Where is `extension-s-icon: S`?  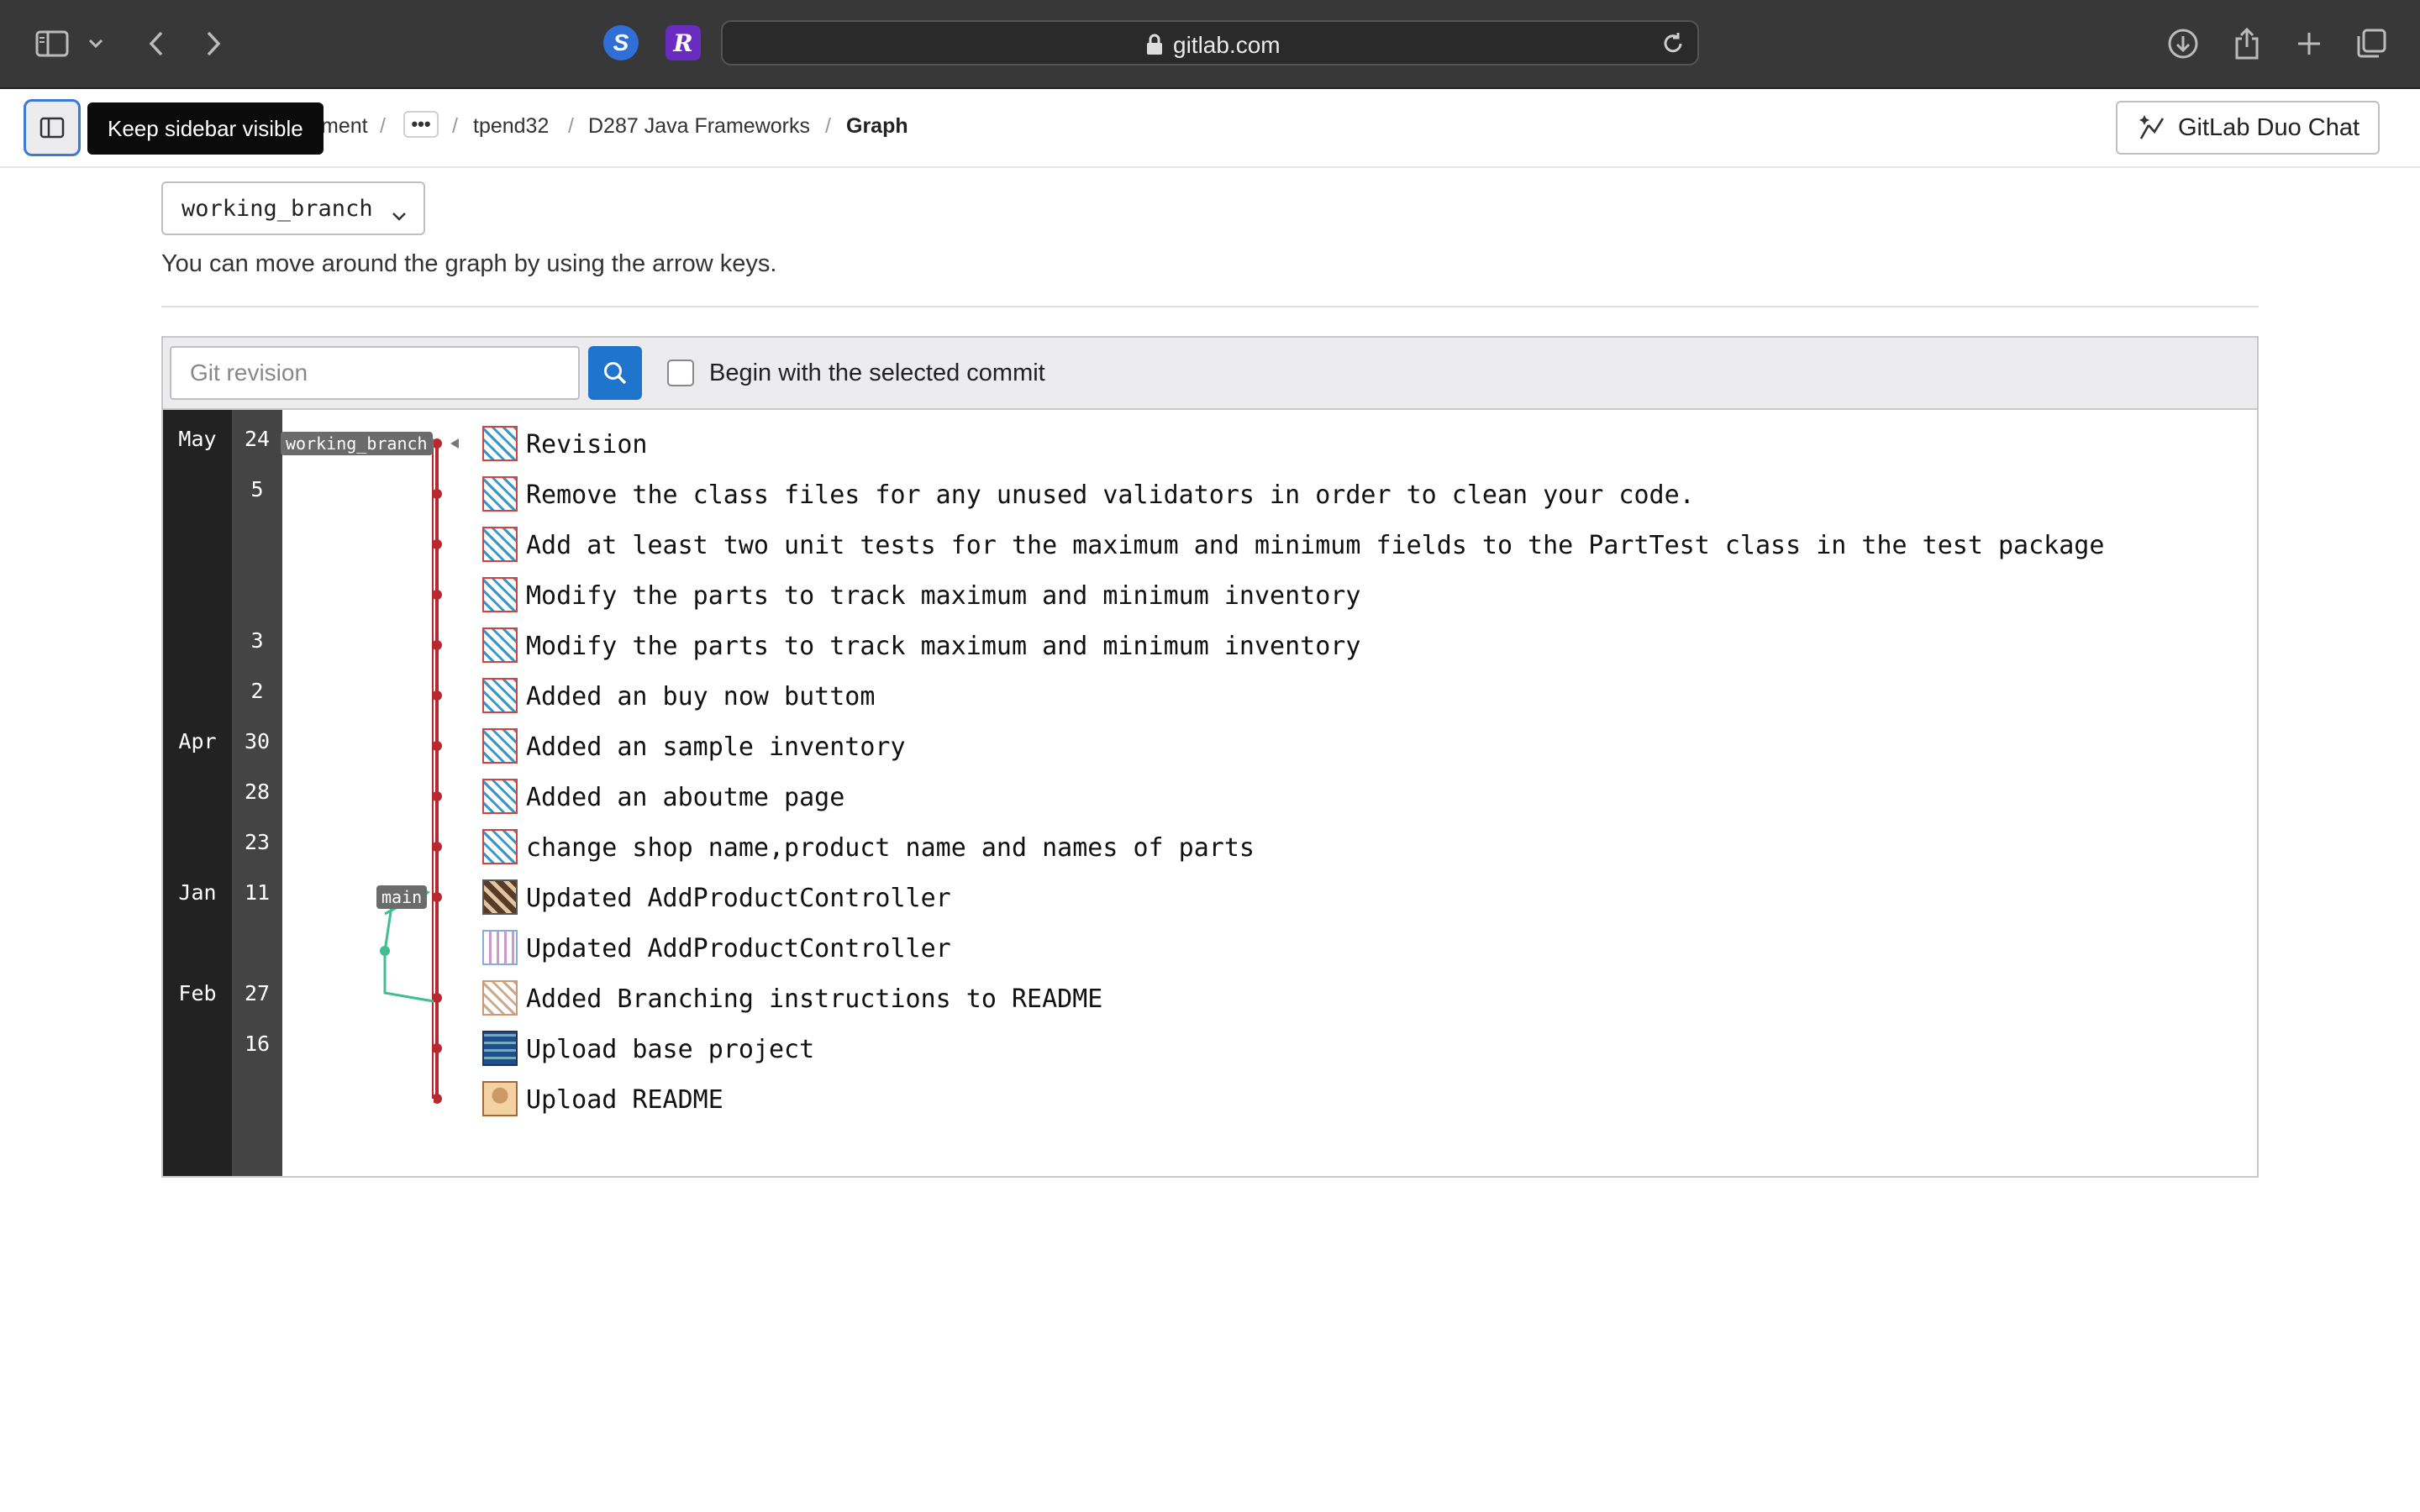
extension-s-icon: S is located at coordinates (621, 42).